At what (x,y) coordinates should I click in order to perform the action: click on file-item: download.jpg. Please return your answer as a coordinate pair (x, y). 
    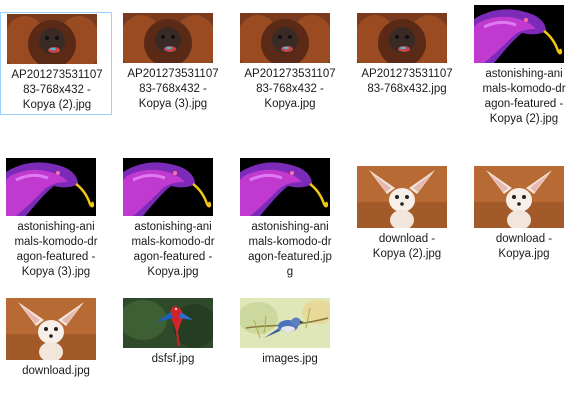
    Looking at the image, I should click on (56, 339).